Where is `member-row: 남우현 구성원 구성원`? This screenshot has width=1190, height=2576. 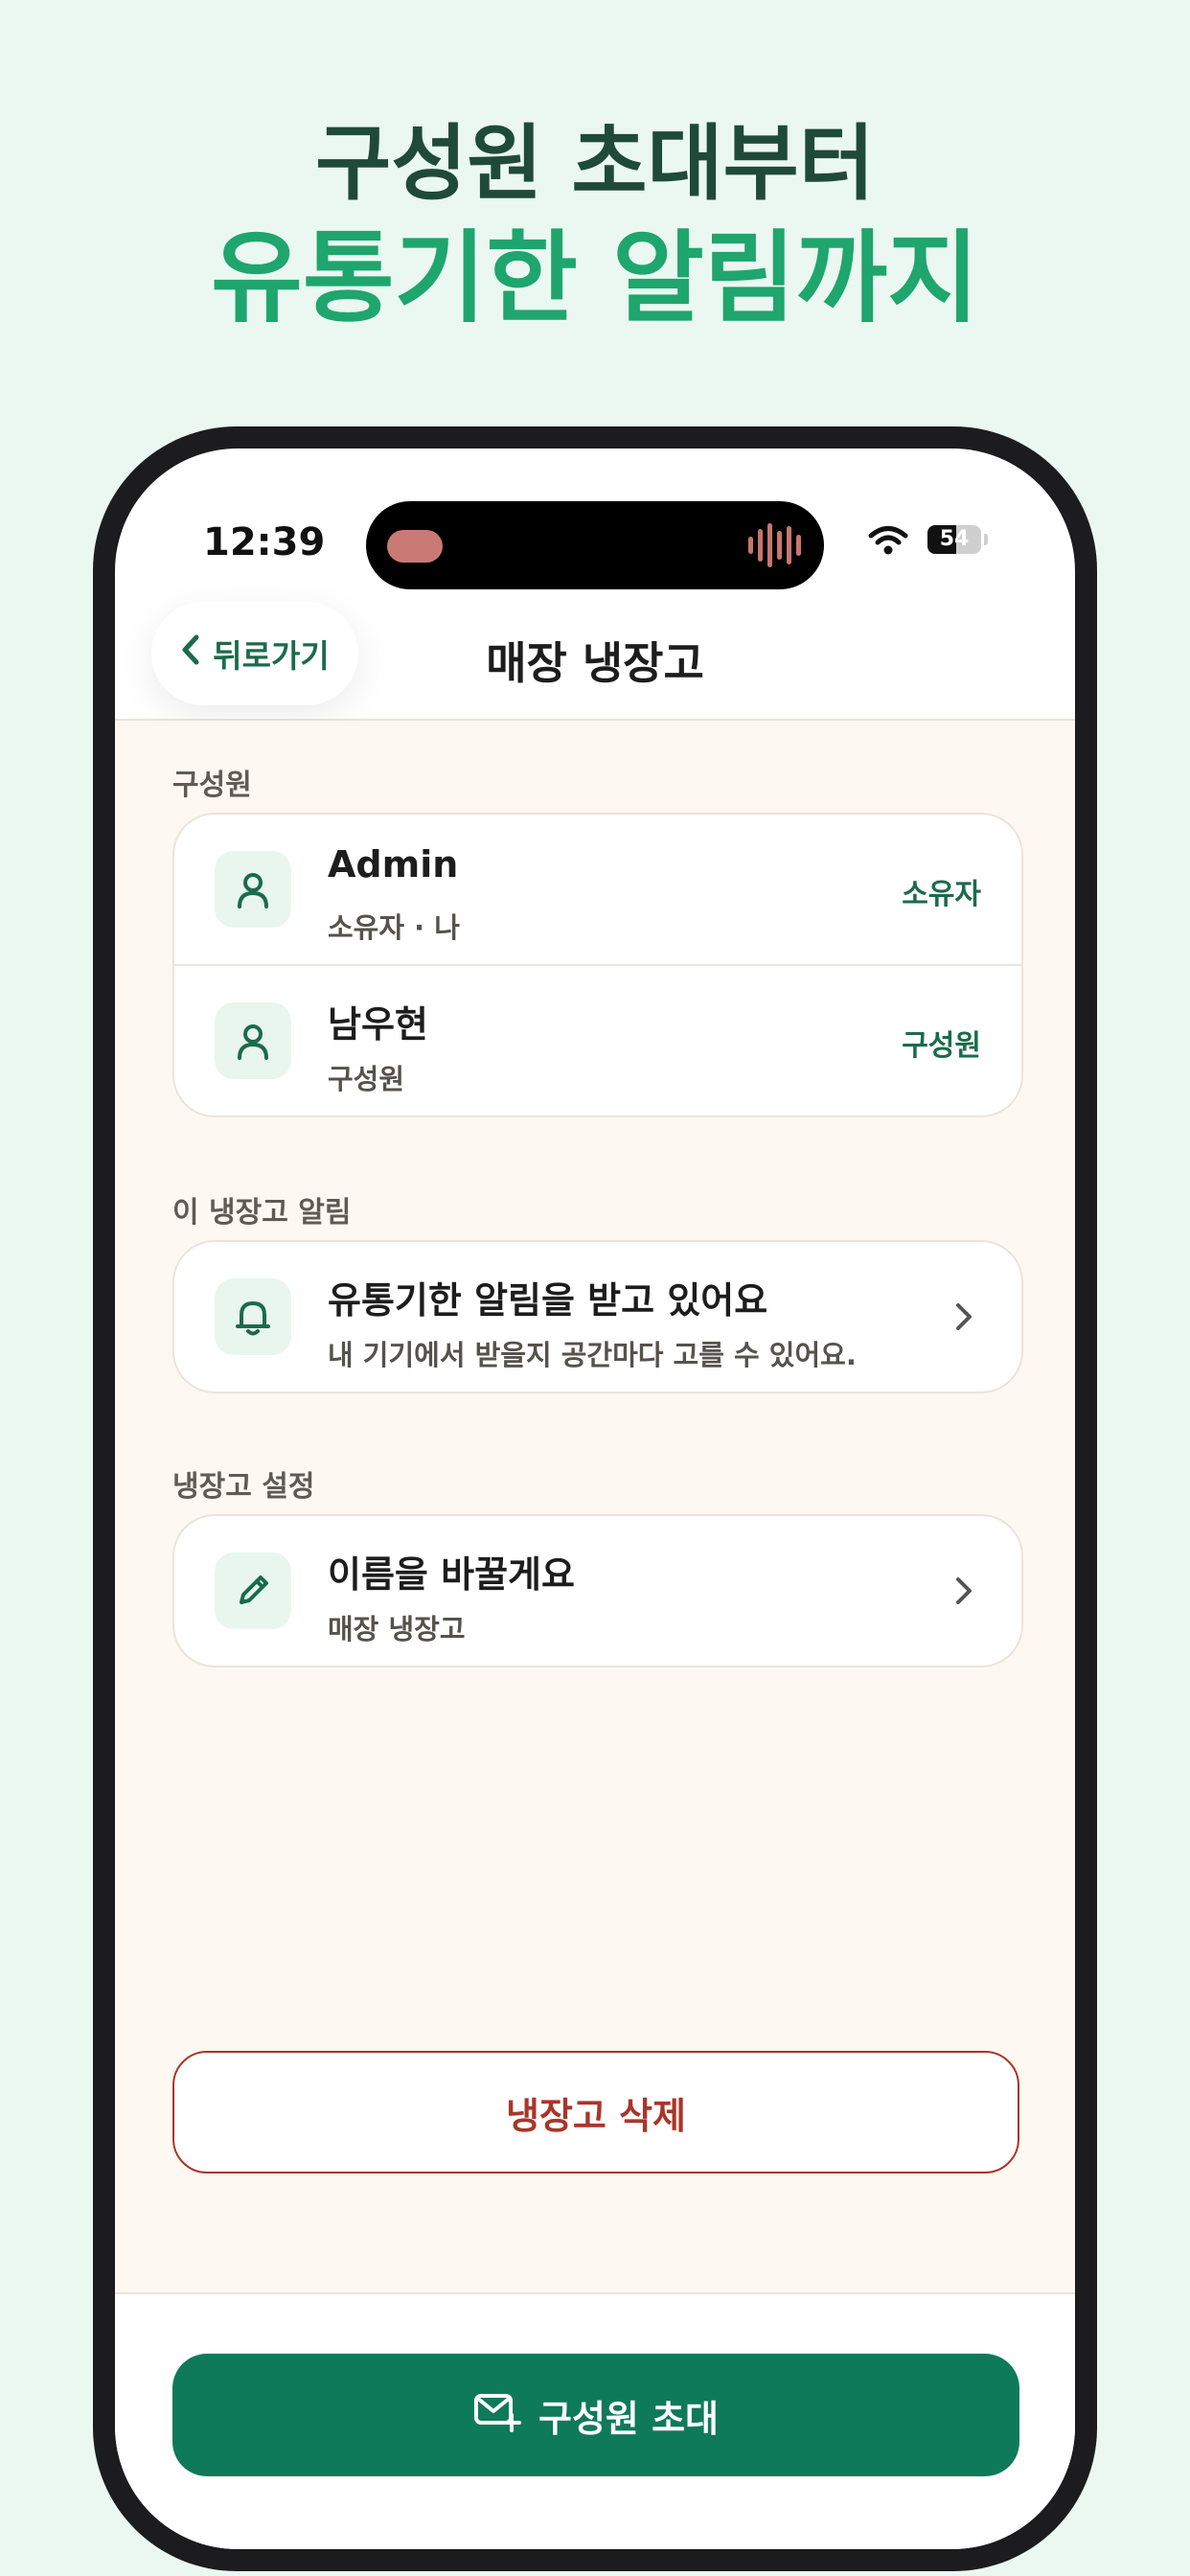
member-row: 남우현 구성원 구성원 is located at coordinates (598, 1040).